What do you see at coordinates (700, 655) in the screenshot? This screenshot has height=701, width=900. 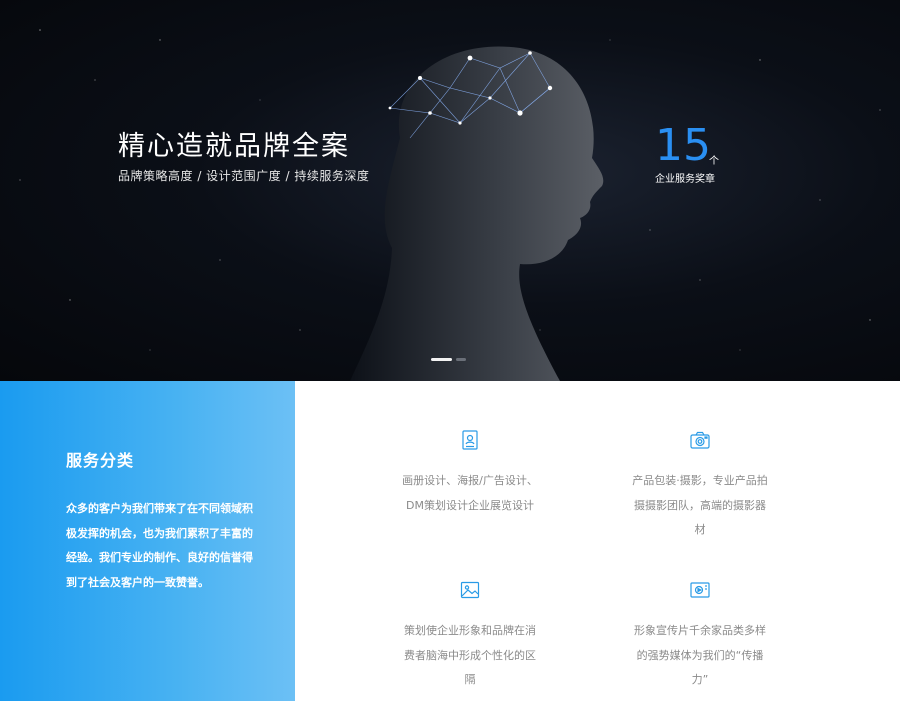 I see `service-text: 形象宣传片千余家品类多样的强势媒体为我们的“传播力”` at bounding box center [700, 655].